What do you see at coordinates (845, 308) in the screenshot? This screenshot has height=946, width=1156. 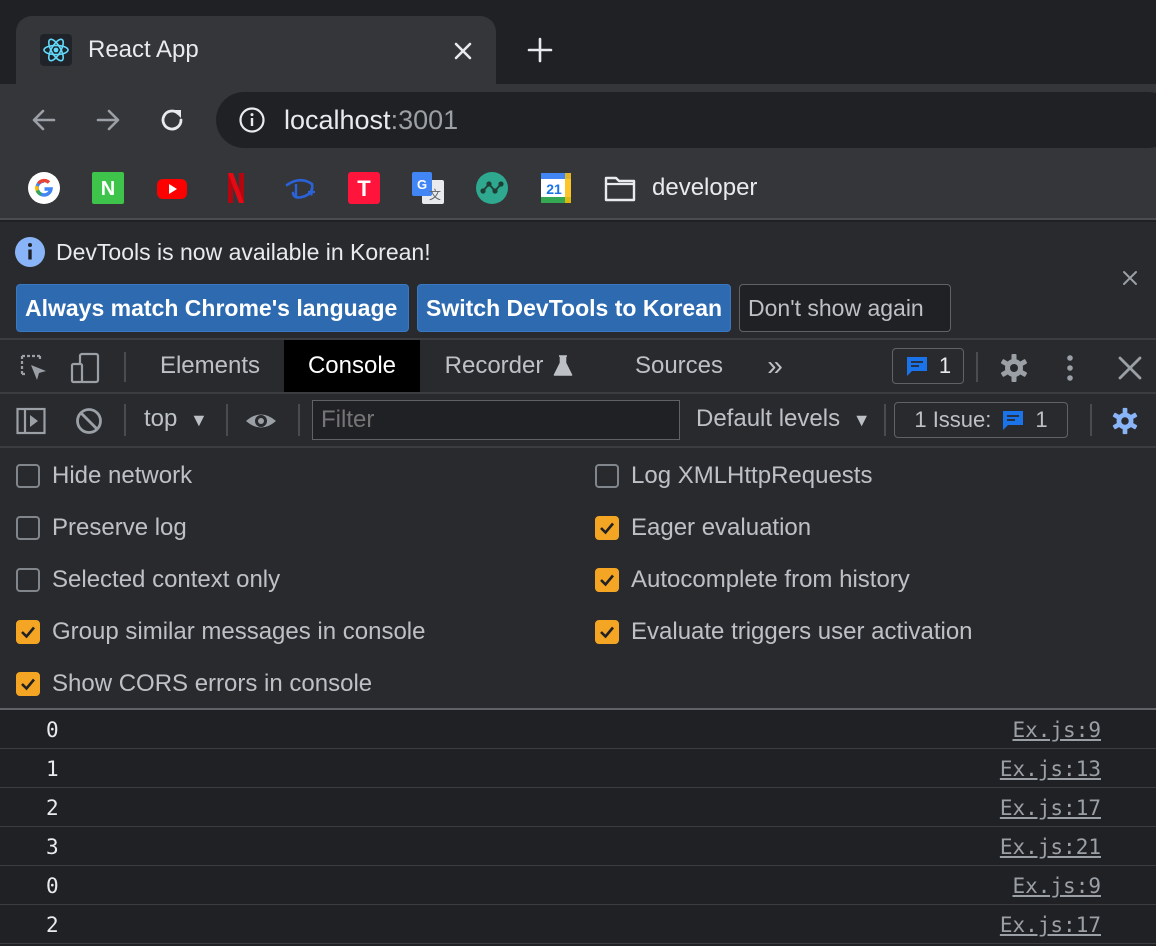 I see `dont-show-again-button: Don't show again` at bounding box center [845, 308].